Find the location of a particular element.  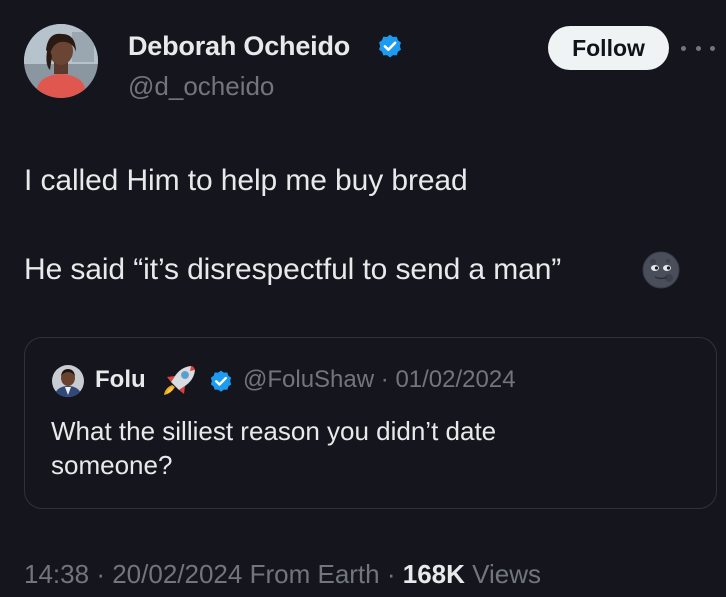

quoted-author-handle: @FoluShaw is located at coordinates (308, 379).